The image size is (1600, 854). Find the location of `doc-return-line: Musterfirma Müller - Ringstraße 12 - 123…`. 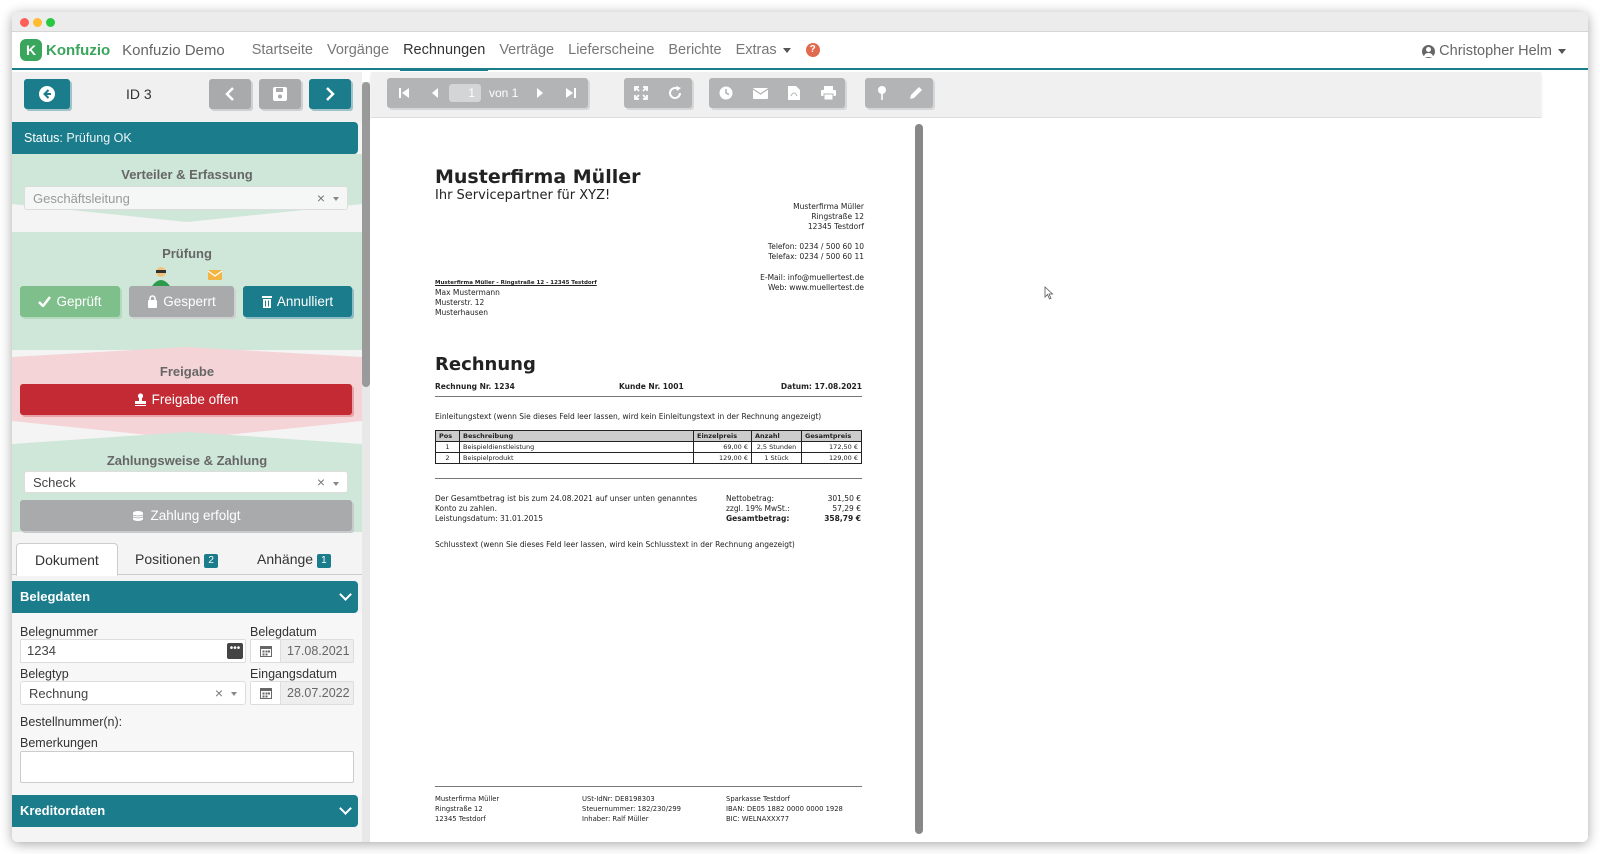

doc-return-line: Musterfirma Müller - Ringstraße 12 - 123… is located at coordinates (516, 283).